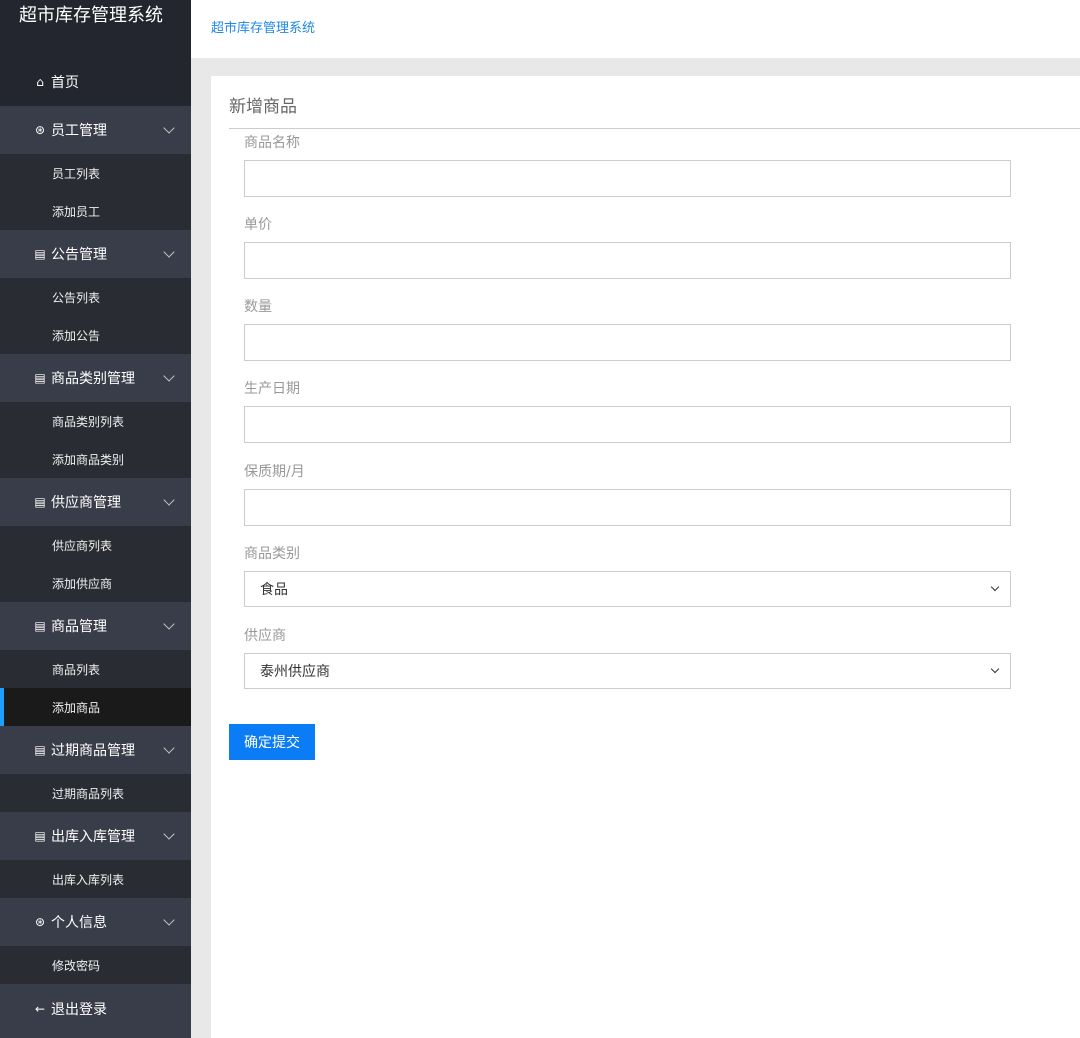  I want to click on nav-group-profile: ⊛ 个人信息, so click(95, 922).